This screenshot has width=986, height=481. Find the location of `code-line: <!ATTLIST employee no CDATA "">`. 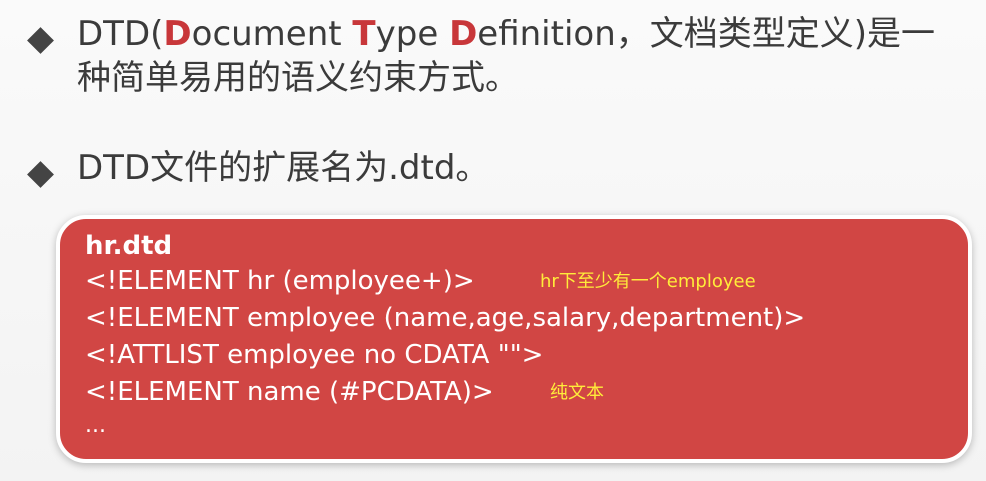

code-line: <!ATTLIST employee no CDATA ""> is located at coordinates (526, 355).